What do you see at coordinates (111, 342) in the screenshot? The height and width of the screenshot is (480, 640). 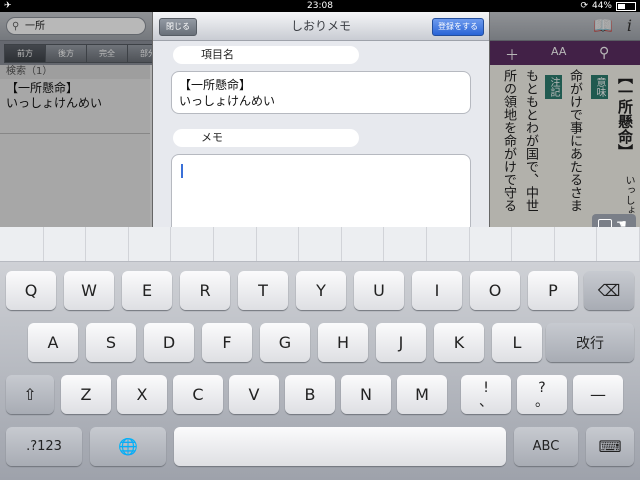 I see `key-s: S` at bounding box center [111, 342].